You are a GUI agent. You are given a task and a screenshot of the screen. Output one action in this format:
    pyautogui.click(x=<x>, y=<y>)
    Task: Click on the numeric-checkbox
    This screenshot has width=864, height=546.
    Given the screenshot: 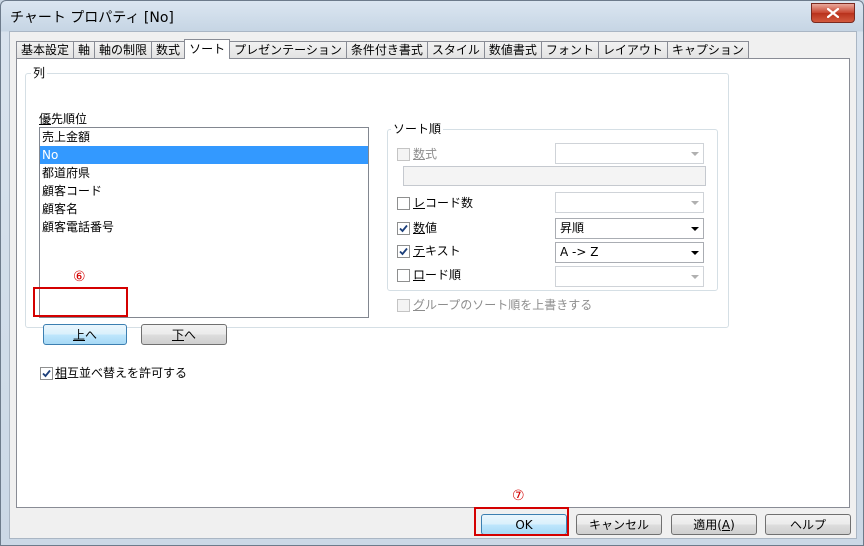 What is the action you would take?
    pyautogui.click(x=403, y=228)
    